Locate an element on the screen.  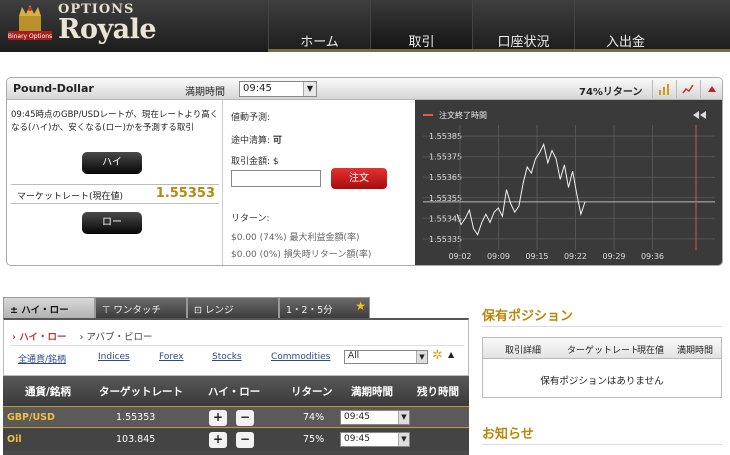
row-return: 74% is located at coordinates (314, 417).